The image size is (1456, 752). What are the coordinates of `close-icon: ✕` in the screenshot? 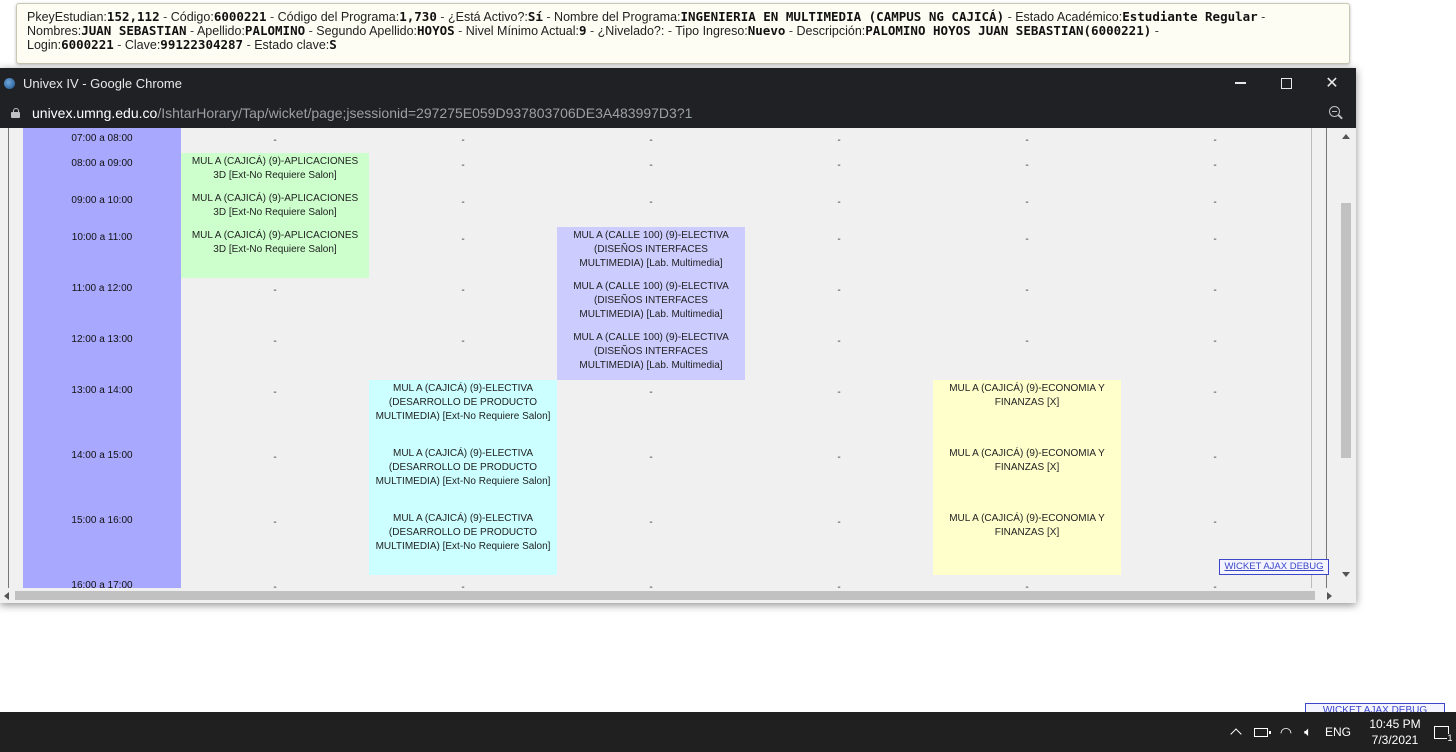 It's located at (1332, 83).